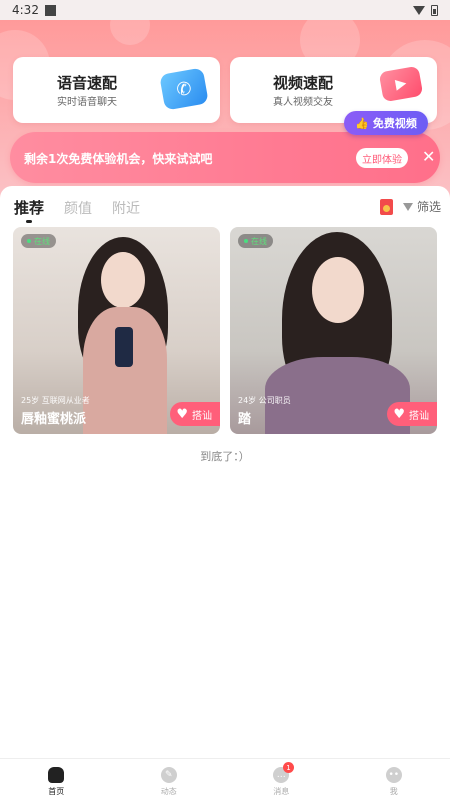  I want to click on notification-icon, so click(50, 10).